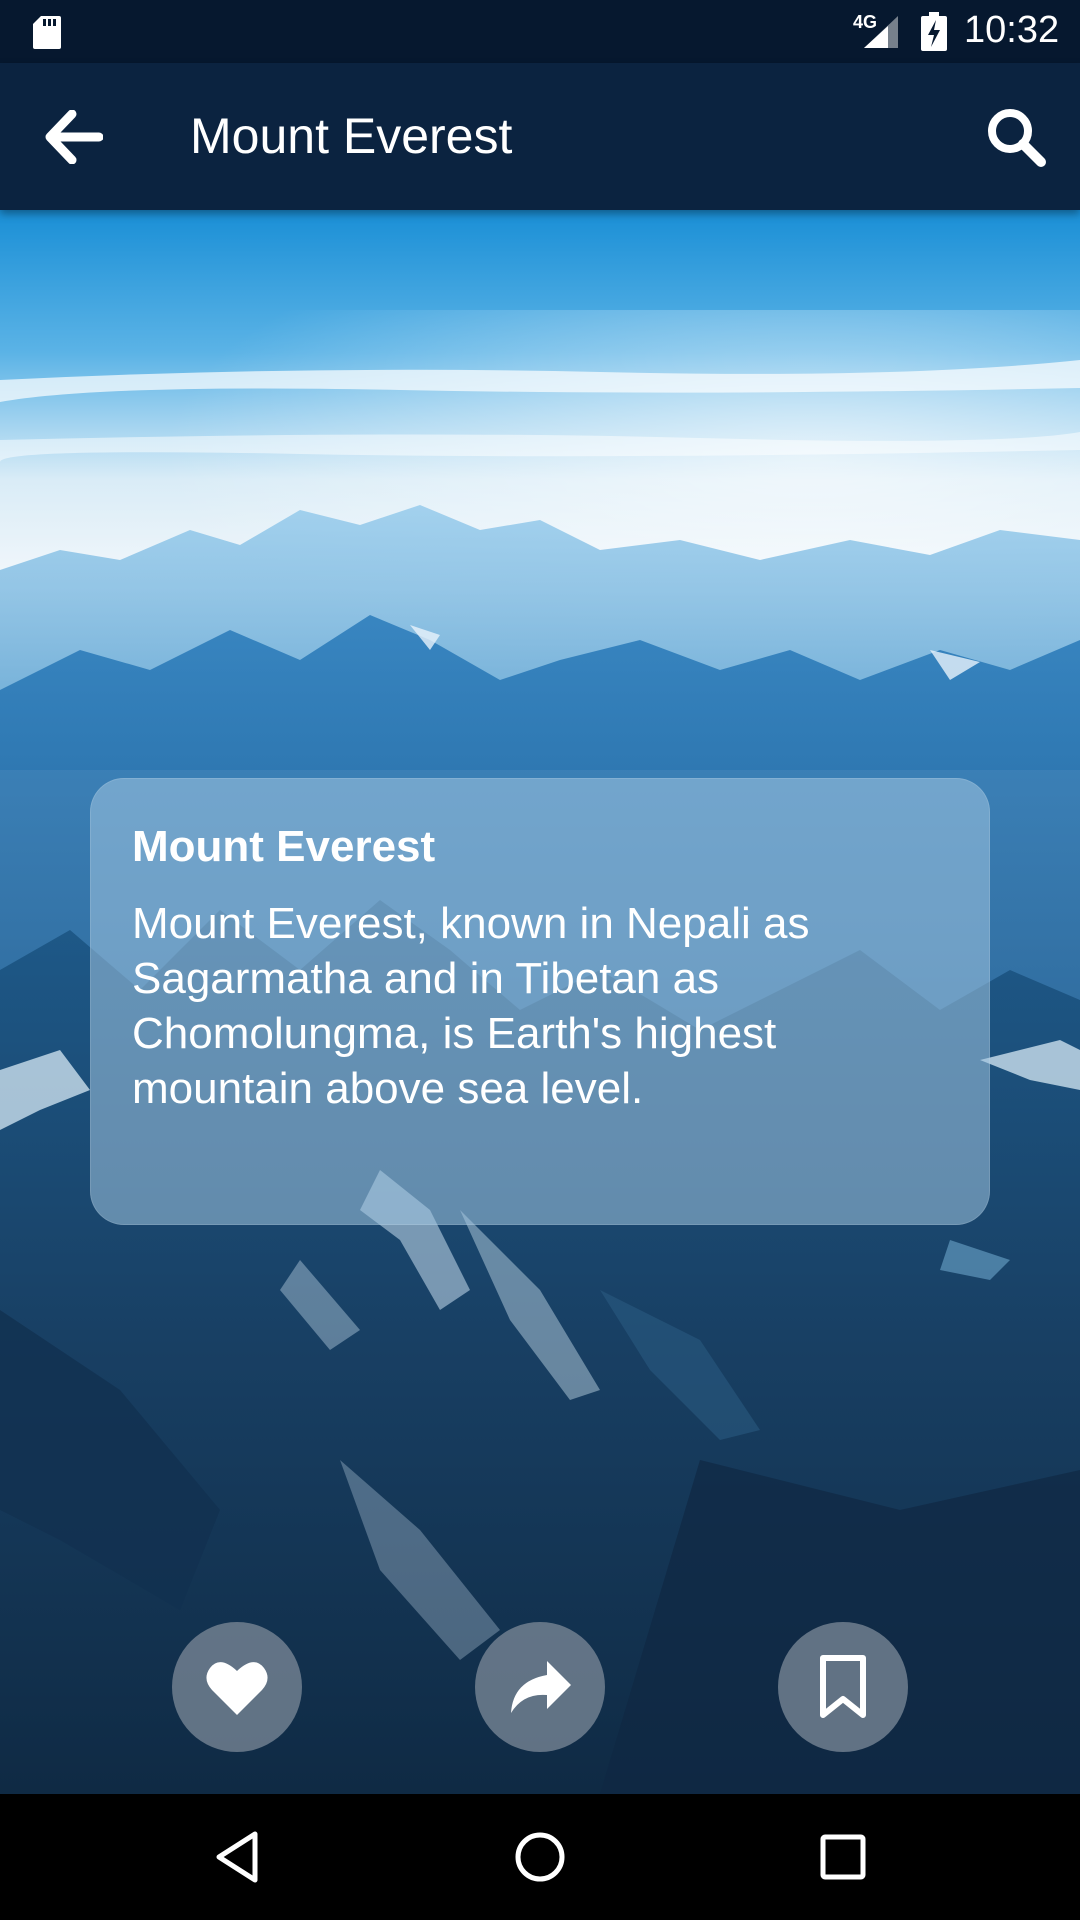  I want to click on page-title: Mount Everest, so click(351, 136).